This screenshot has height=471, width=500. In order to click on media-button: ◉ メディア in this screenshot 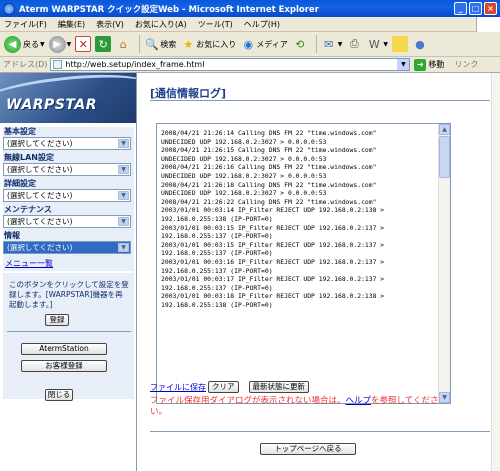, I will do `click(263, 44)`.